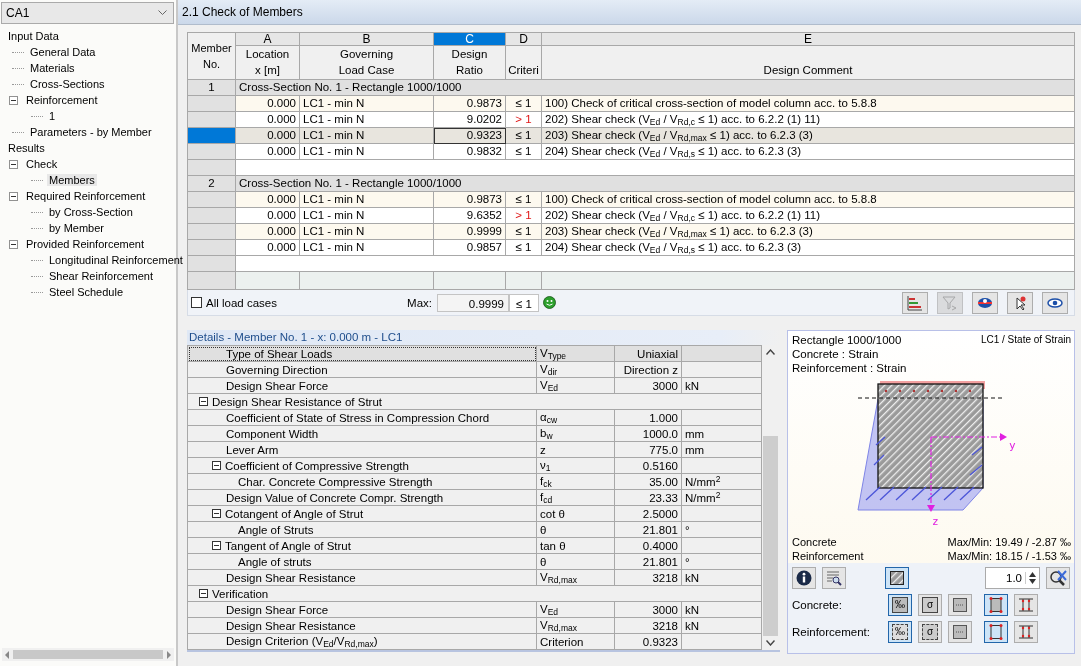 The width and height of the screenshot is (1081, 666). I want to click on horizontal-scrollbar, so click(88, 654).